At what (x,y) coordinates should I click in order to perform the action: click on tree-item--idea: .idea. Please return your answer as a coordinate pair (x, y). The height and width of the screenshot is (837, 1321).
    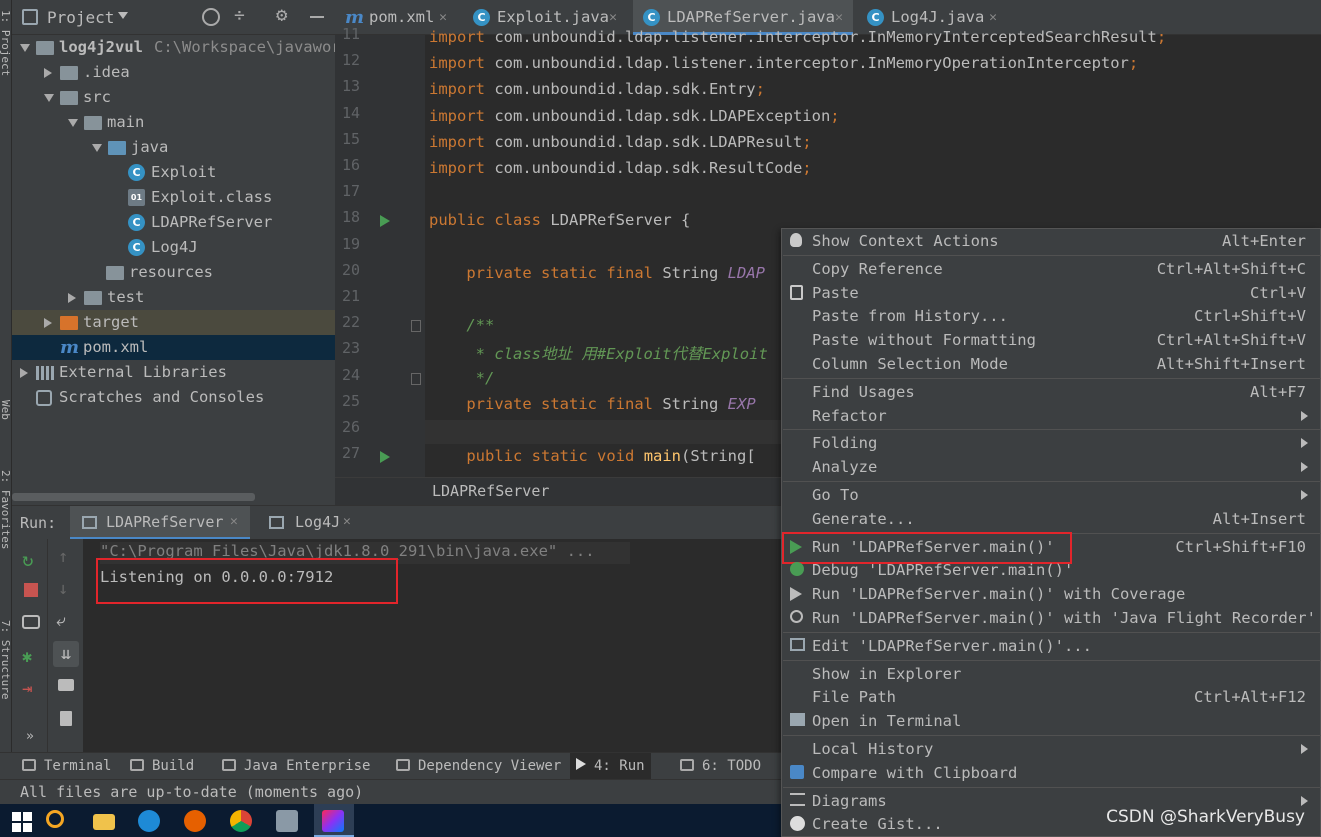
    Looking at the image, I should click on (173, 72).